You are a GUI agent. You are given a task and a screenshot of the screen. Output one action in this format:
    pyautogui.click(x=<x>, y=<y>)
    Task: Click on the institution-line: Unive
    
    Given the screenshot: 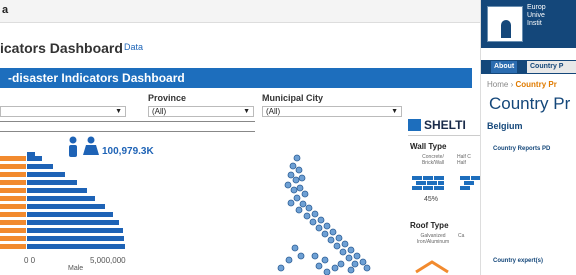 What is the action you would take?
    pyautogui.click(x=536, y=15)
    